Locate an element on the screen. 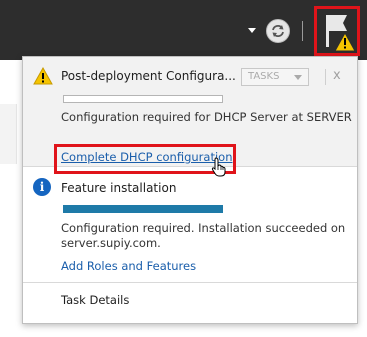 The height and width of the screenshot is (337, 367). tasks-divider is located at coordinates (325, 77).